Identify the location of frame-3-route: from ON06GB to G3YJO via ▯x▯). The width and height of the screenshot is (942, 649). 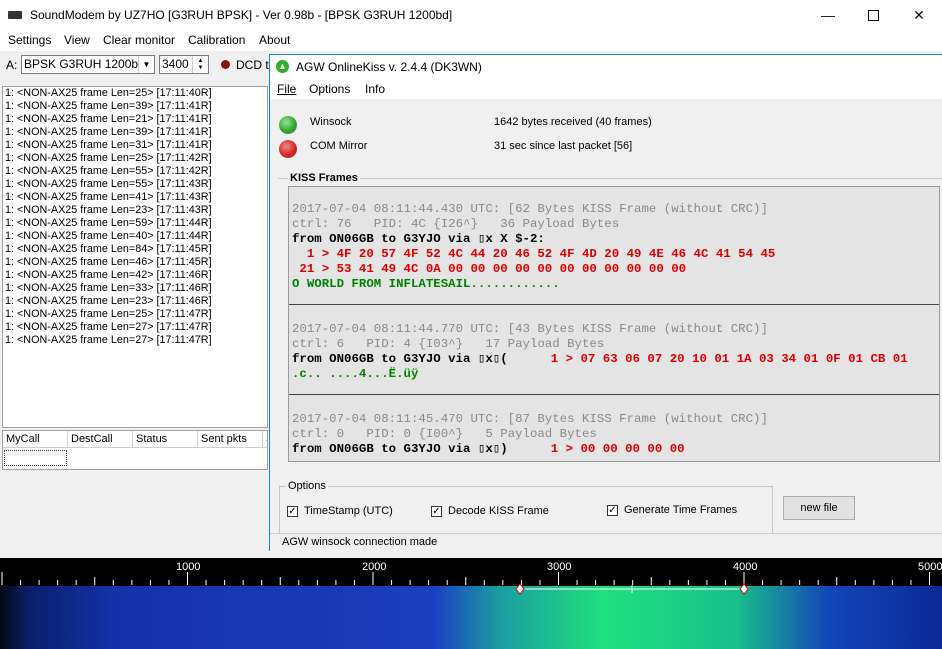
(400, 449).